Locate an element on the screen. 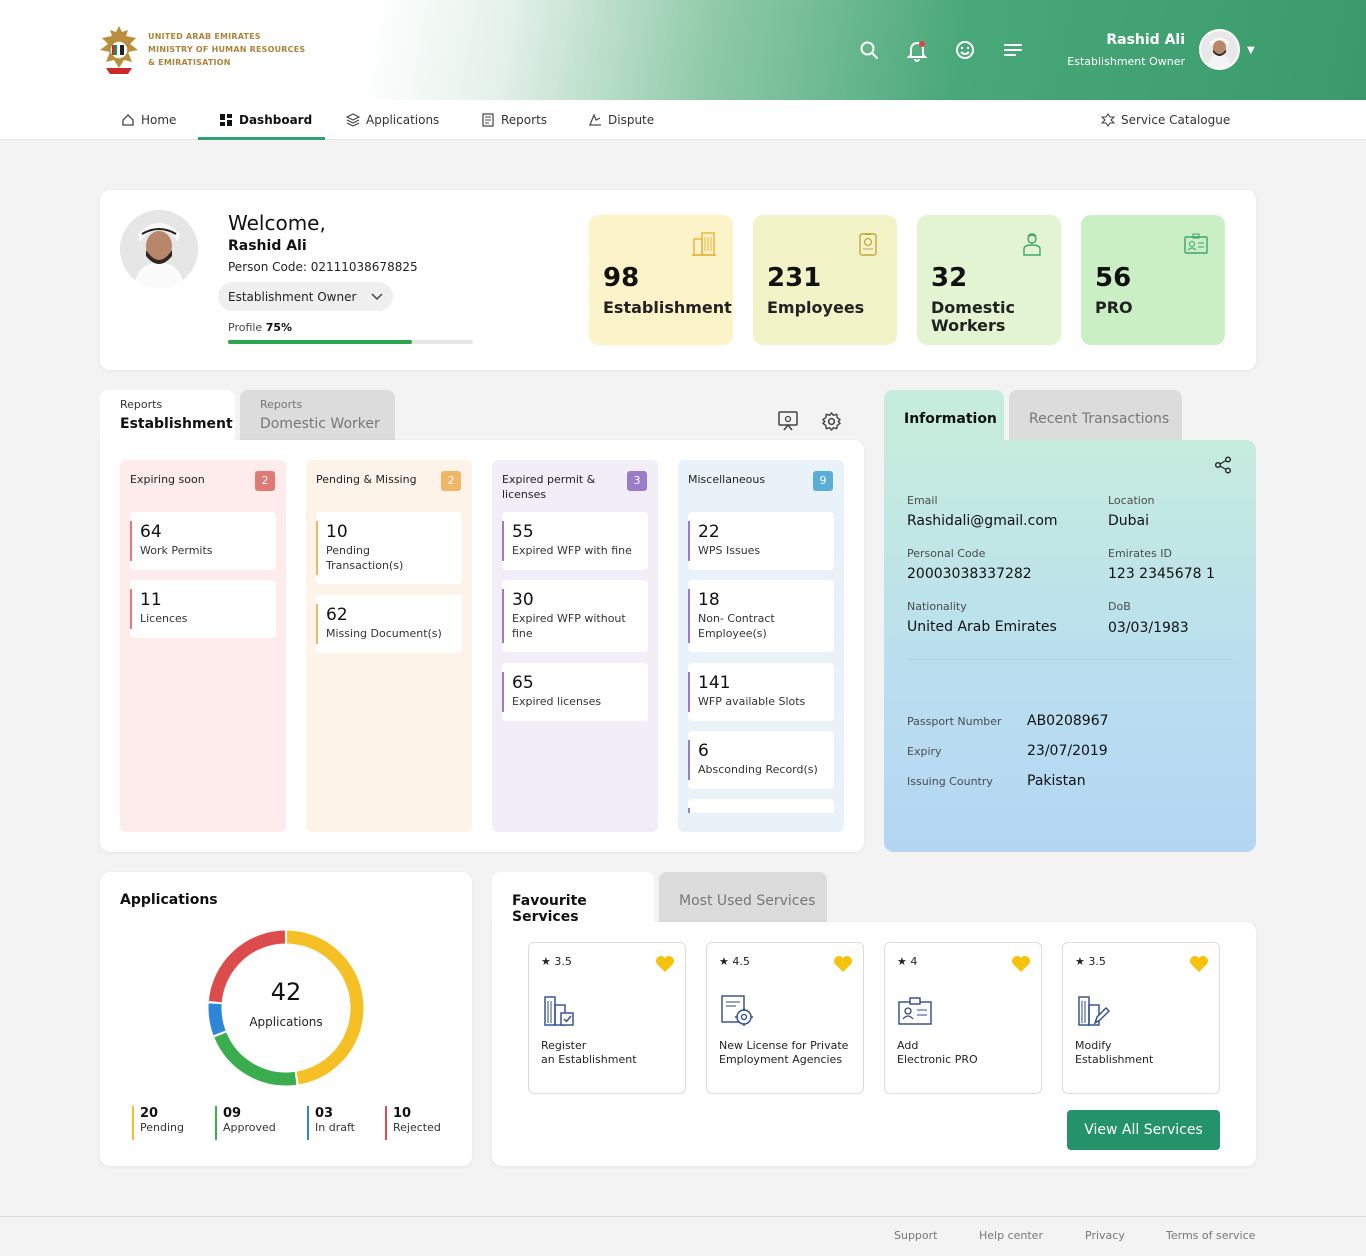 The height and width of the screenshot is (1256, 1366). stat-value: 56 is located at coordinates (1113, 278).